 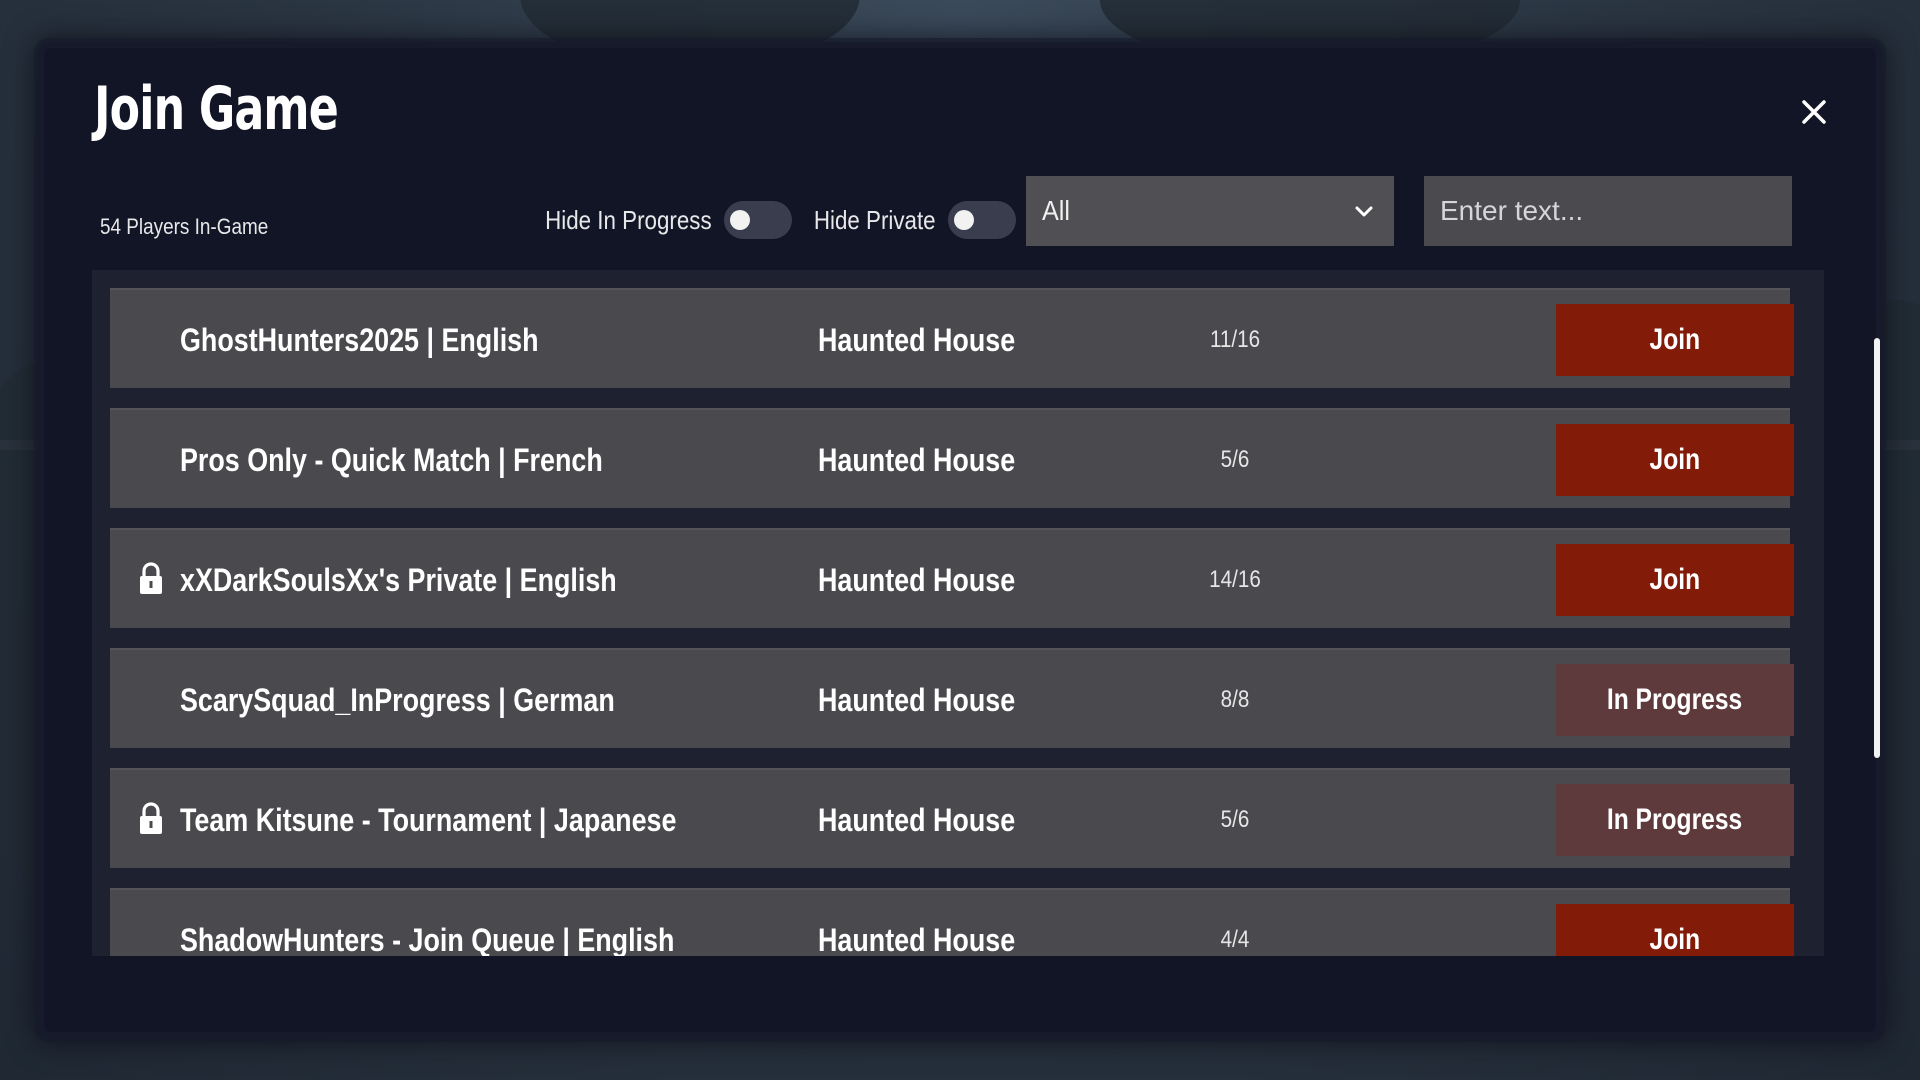 I want to click on close-button, so click(x=1814, y=112).